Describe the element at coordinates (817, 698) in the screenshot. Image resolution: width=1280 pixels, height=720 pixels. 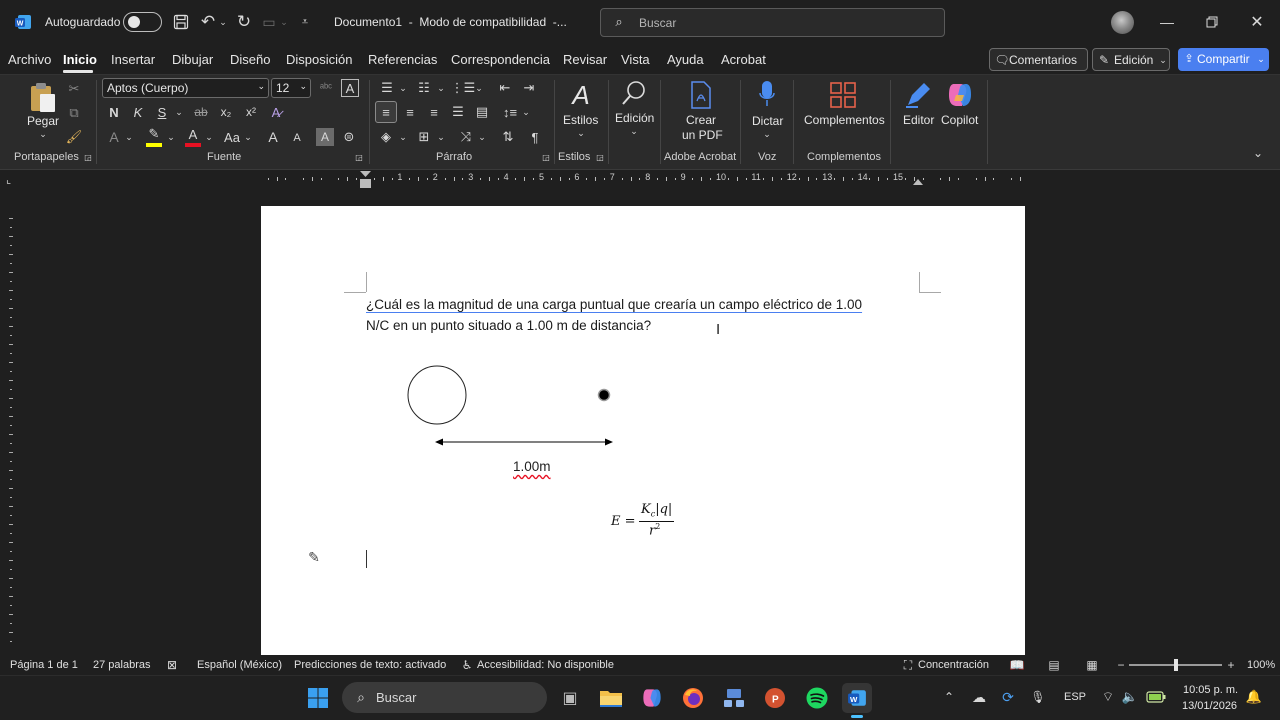
I see `spotify-icon` at that location.